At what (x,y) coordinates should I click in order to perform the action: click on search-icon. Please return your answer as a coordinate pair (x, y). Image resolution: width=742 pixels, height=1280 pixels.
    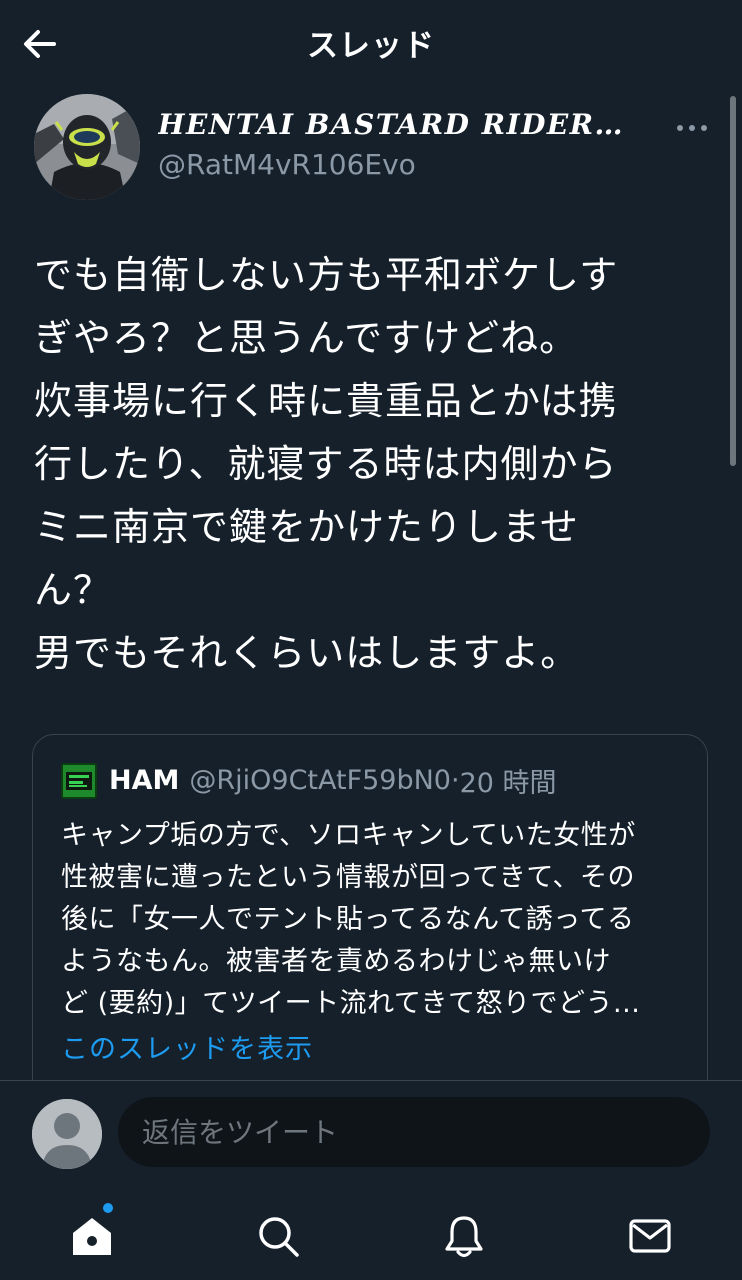
    Looking at the image, I should click on (279, 1237).